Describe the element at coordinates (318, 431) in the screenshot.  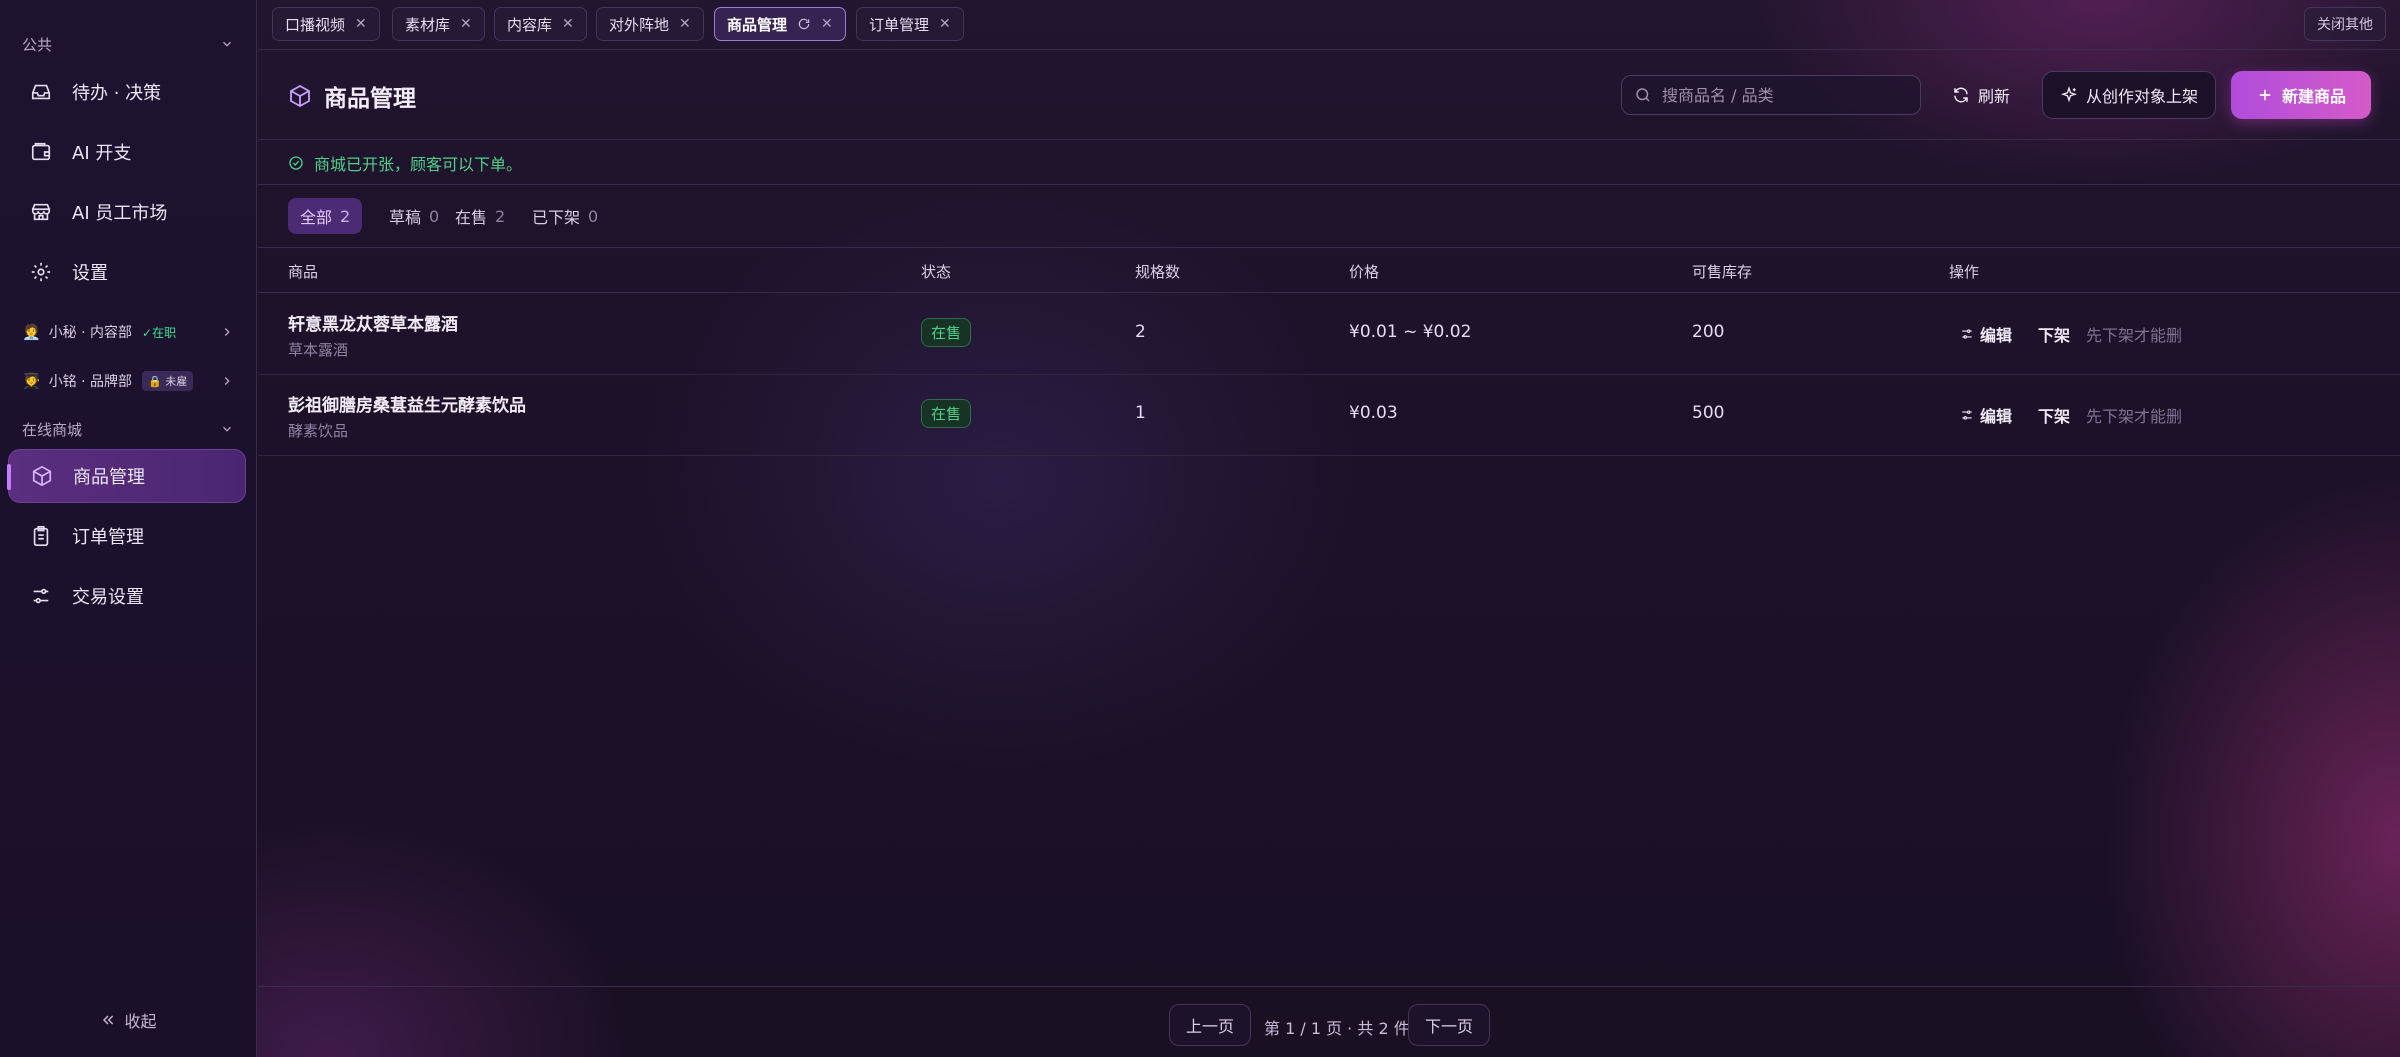
I see `product-category: 酵素饮品` at that location.